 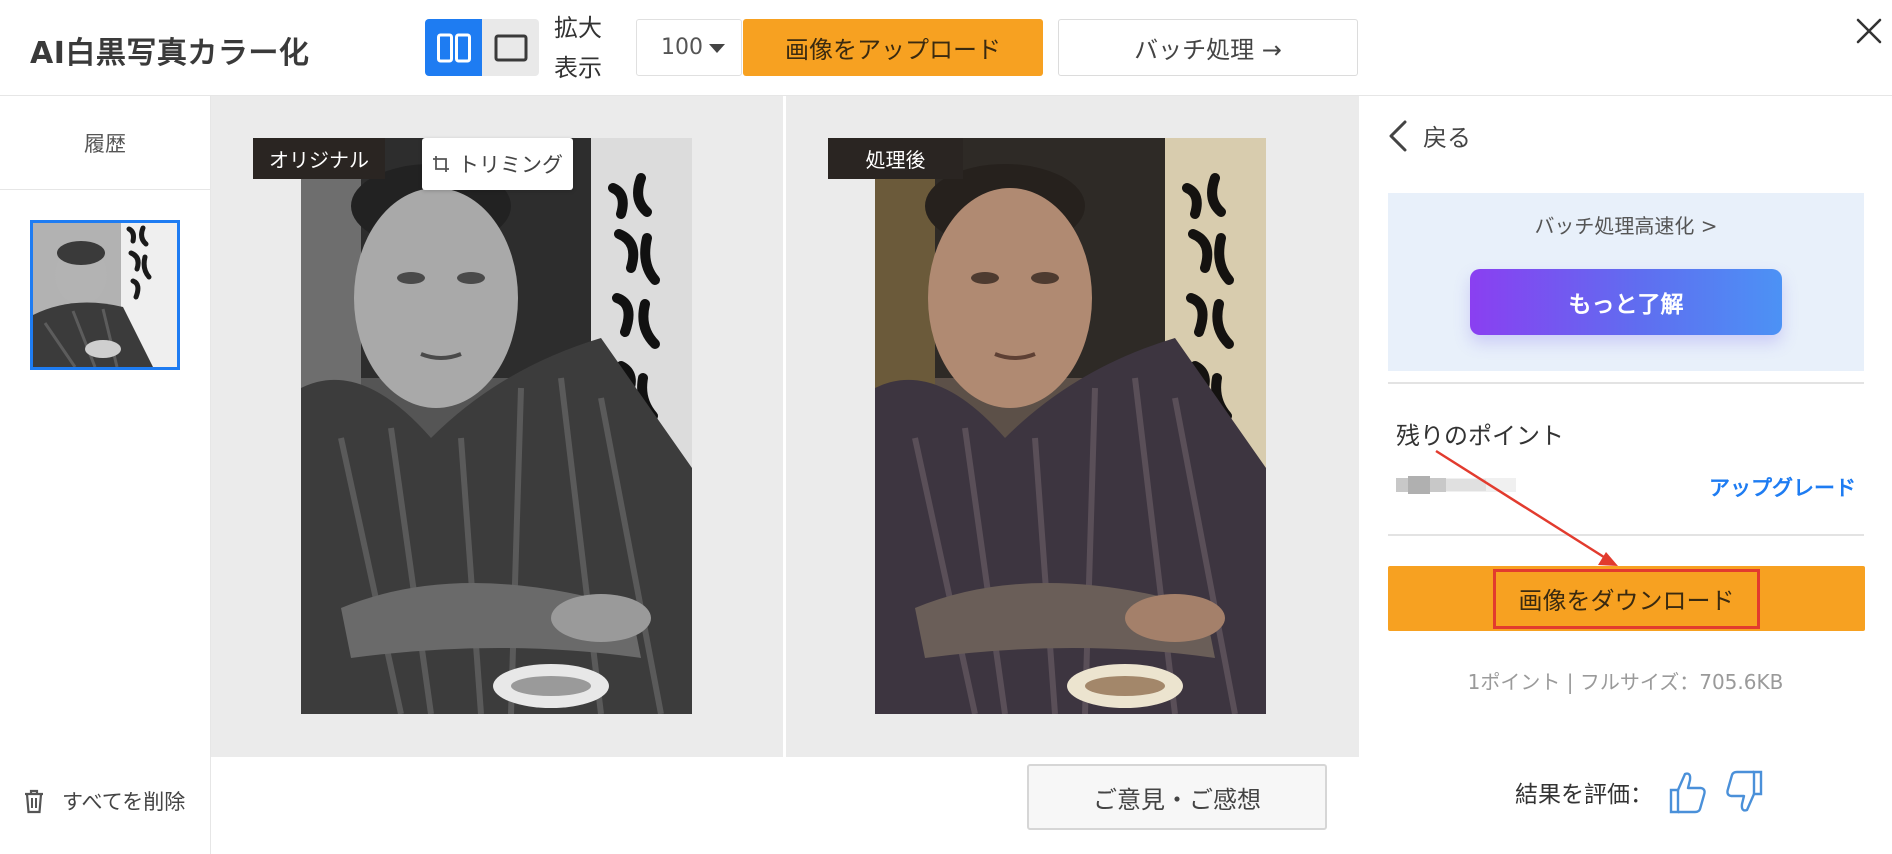 I want to click on zoom-label-line2: 表示, so click(x=578, y=68).